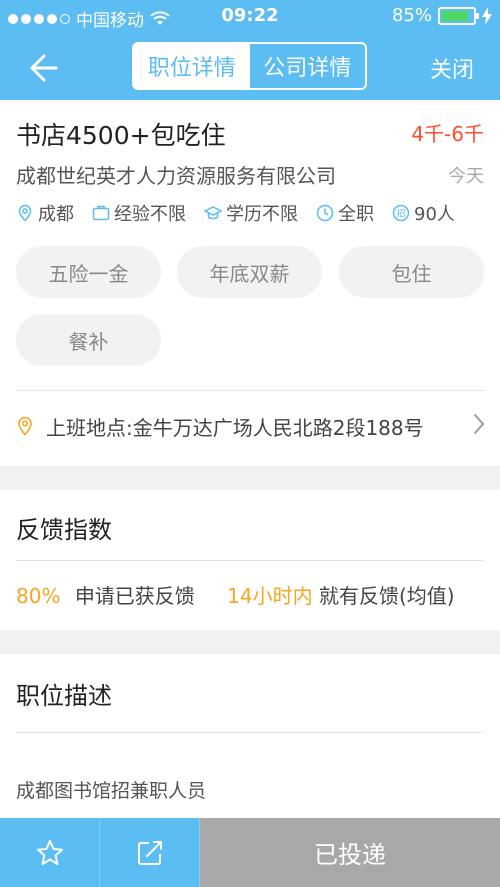 Image resolution: width=500 pixels, height=887 pixels. Describe the element at coordinates (452, 68) in the screenshot. I see `close-button: 关闭` at that location.